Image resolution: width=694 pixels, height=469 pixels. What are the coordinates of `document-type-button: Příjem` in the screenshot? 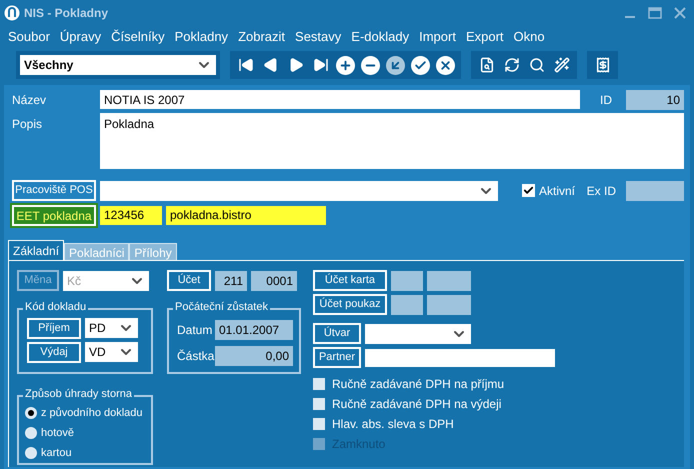 It's located at (54, 328).